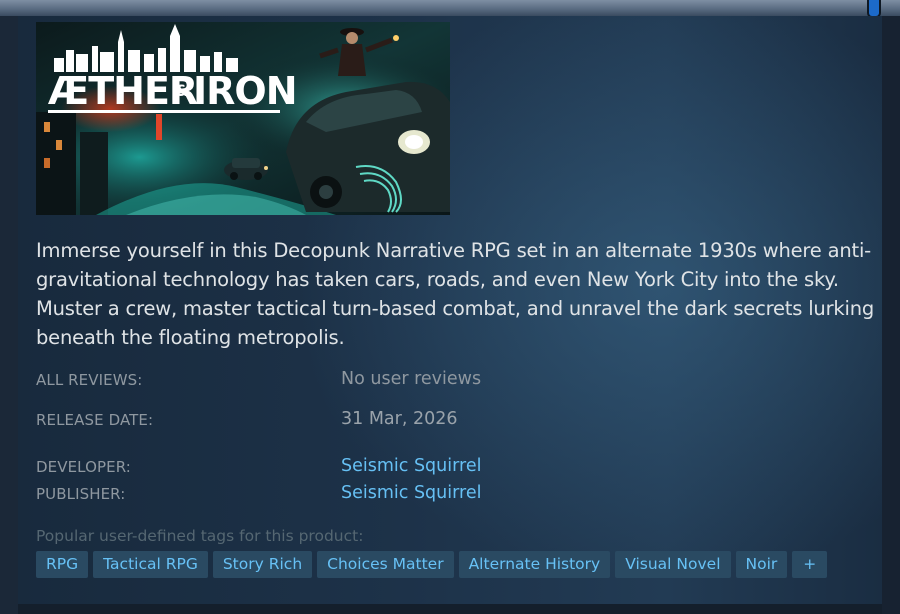 The height and width of the screenshot is (614, 900). What do you see at coordinates (262, 564) in the screenshot?
I see `tag-story-rich: Story Rich` at bounding box center [262, 564].